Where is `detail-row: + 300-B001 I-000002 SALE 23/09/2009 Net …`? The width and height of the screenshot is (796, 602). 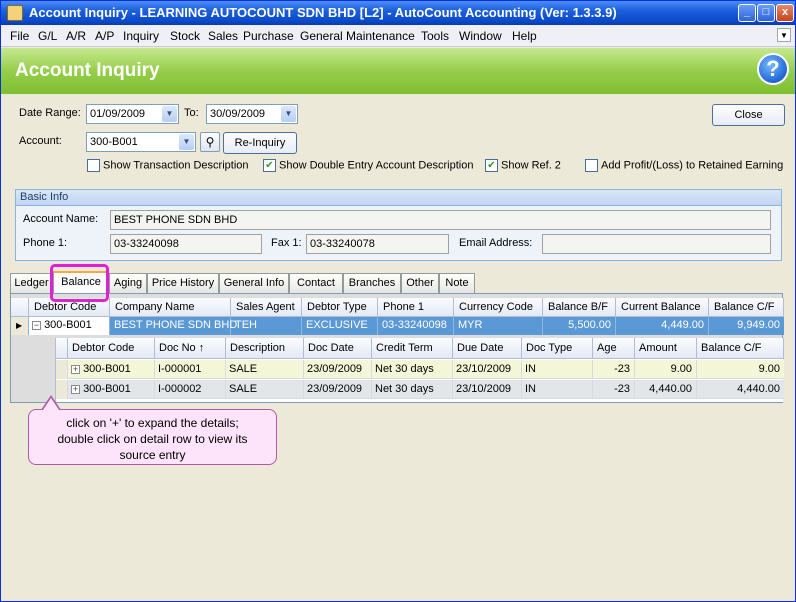 detail-row: + 300-B001 I-000002 SALE 23/09/2009 Net … is located at coordinates (420, 389).